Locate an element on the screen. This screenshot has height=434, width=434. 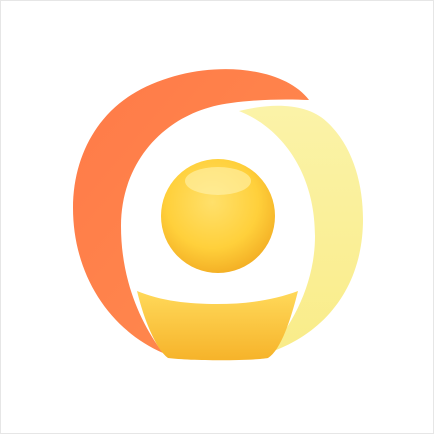
head-highlight is located at coordinates (218, 181).